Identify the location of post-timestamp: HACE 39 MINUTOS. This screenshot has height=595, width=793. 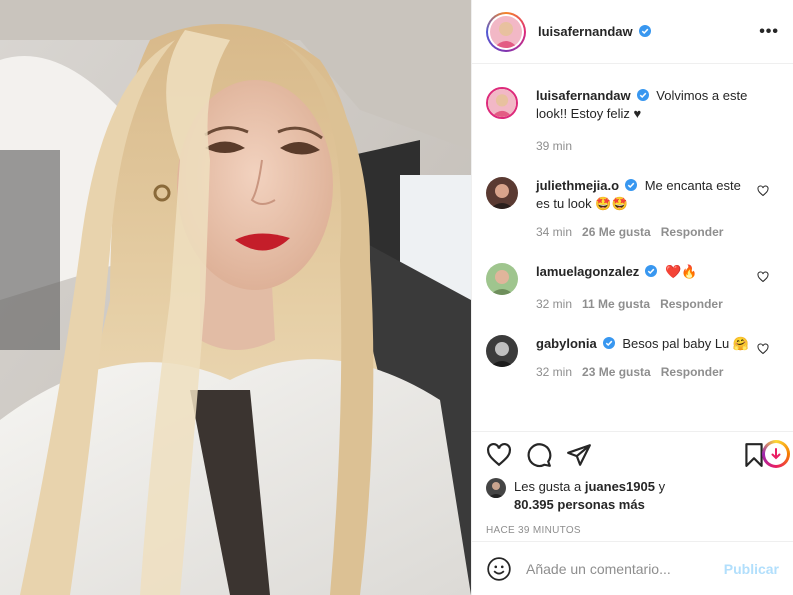
(632, 530).